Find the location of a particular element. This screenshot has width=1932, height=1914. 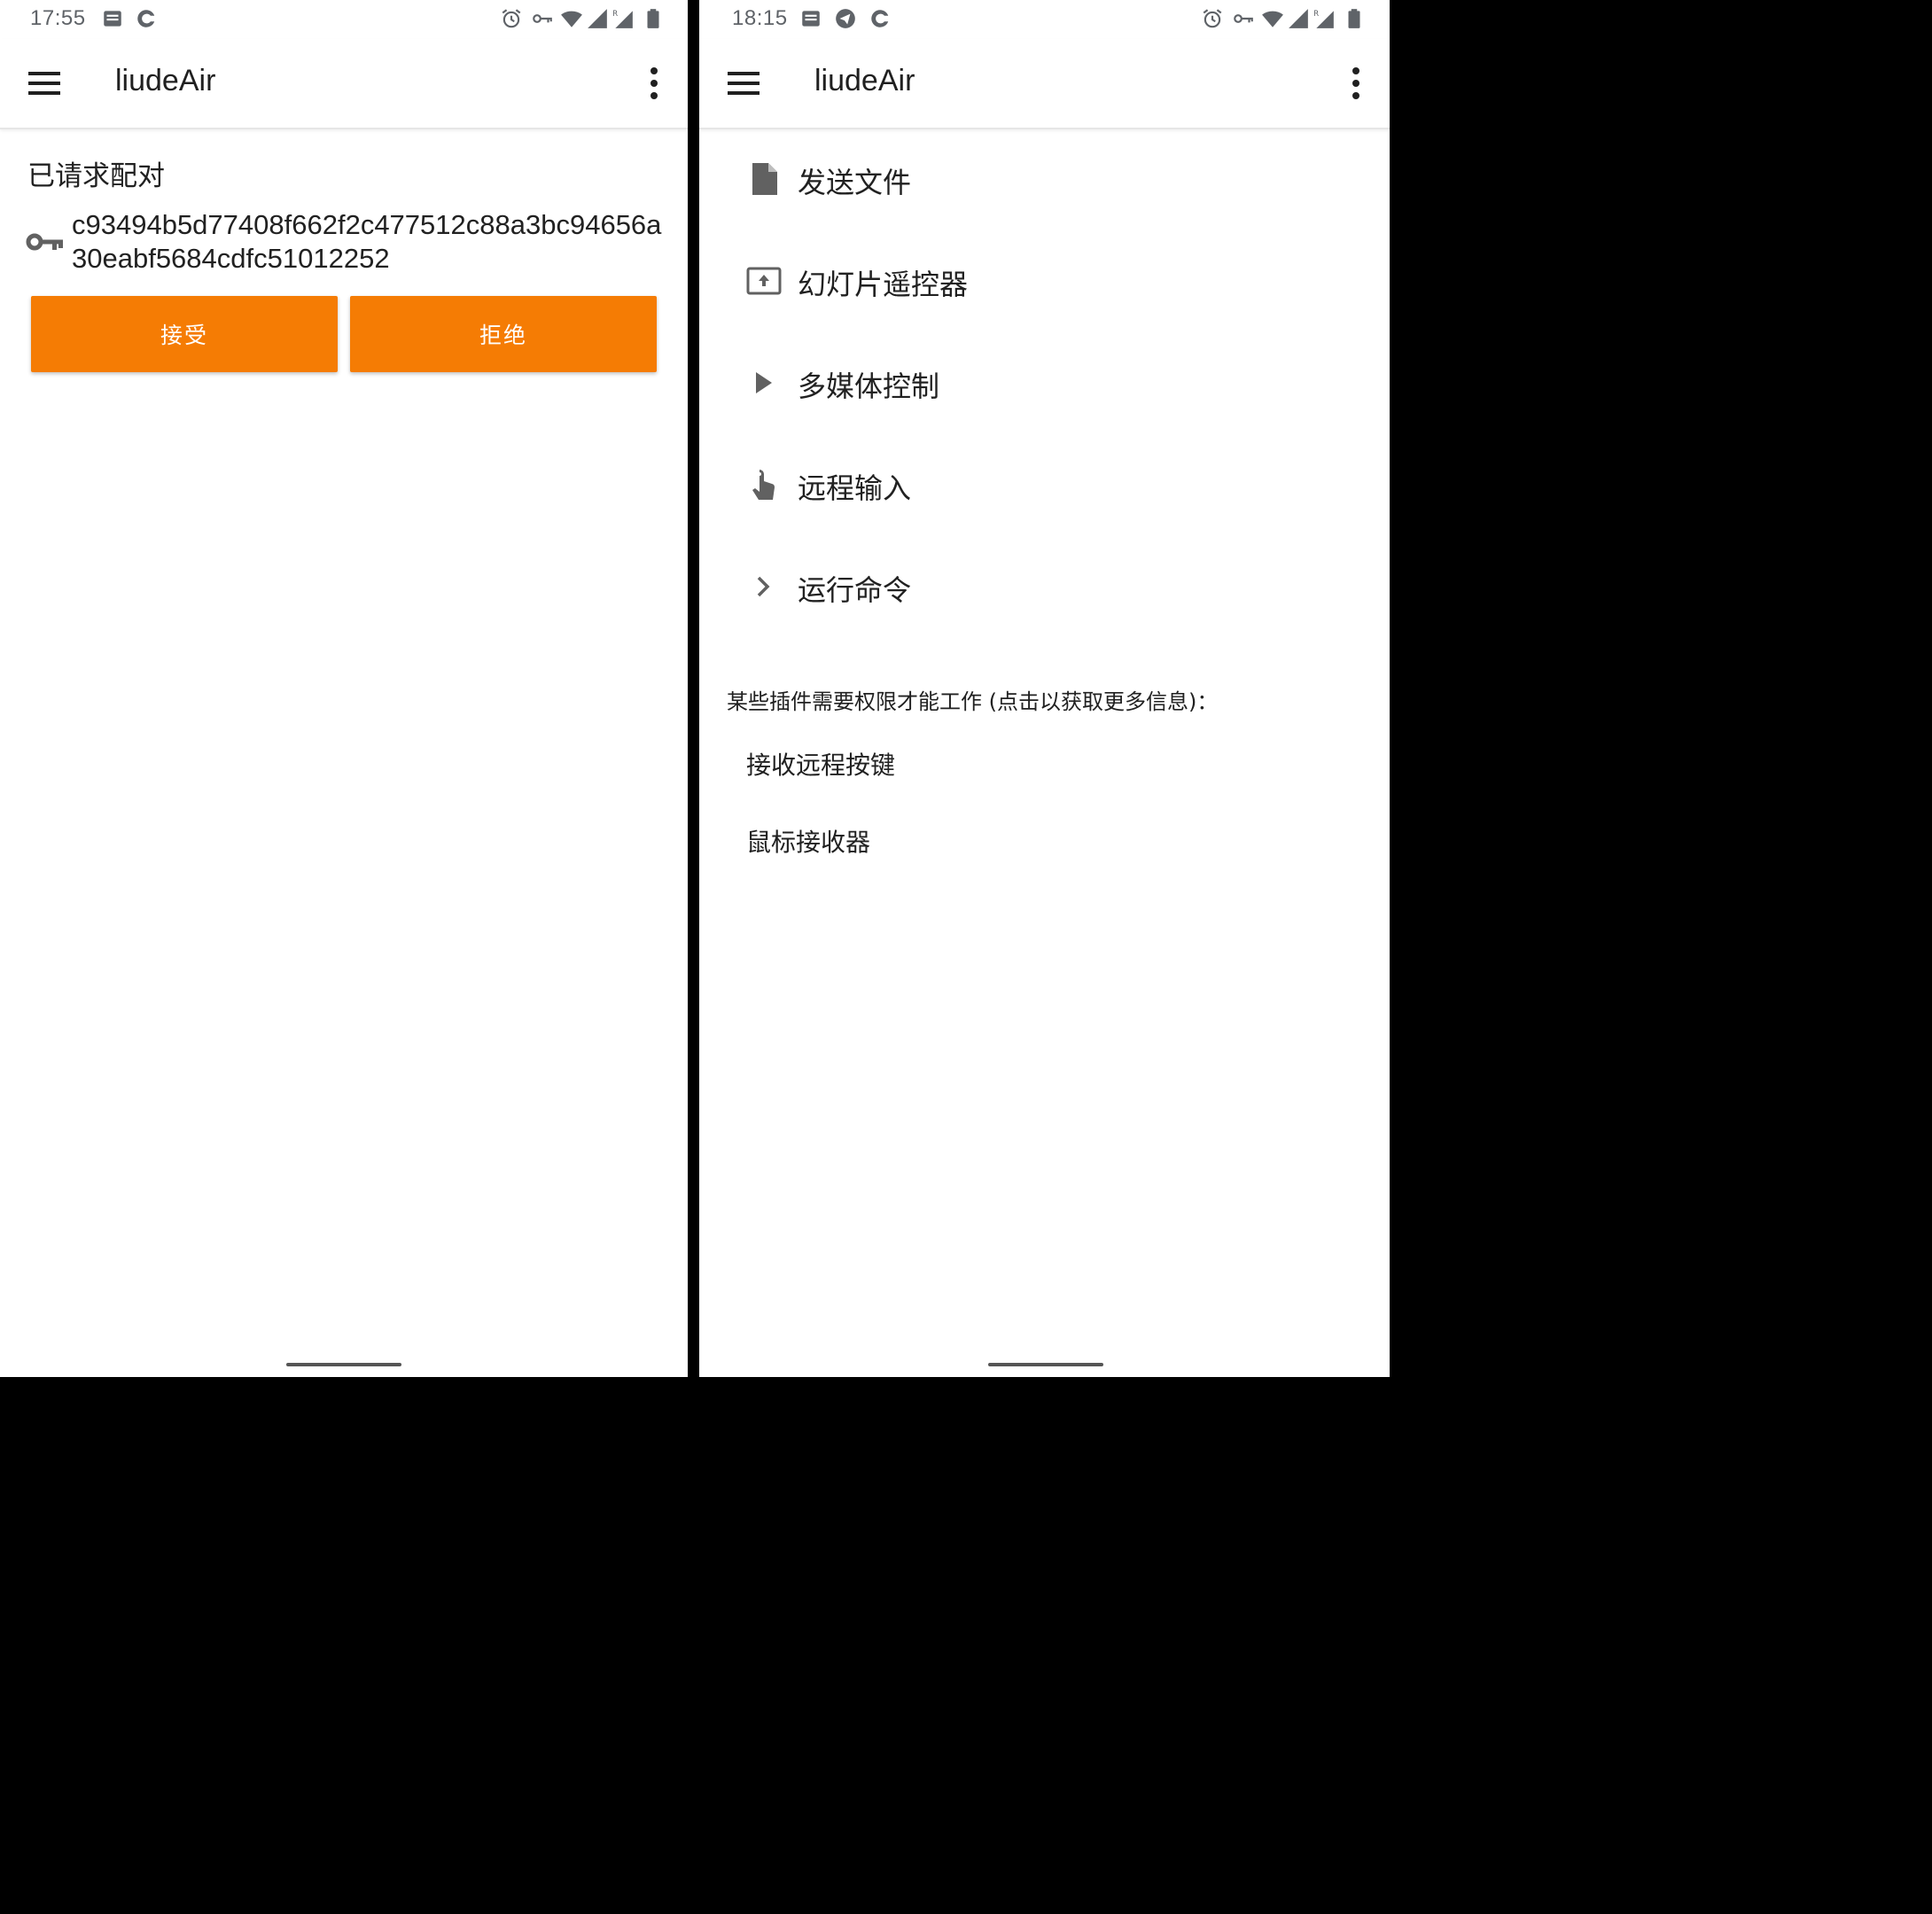

presentation-icon is located at coordinates (764, 281).